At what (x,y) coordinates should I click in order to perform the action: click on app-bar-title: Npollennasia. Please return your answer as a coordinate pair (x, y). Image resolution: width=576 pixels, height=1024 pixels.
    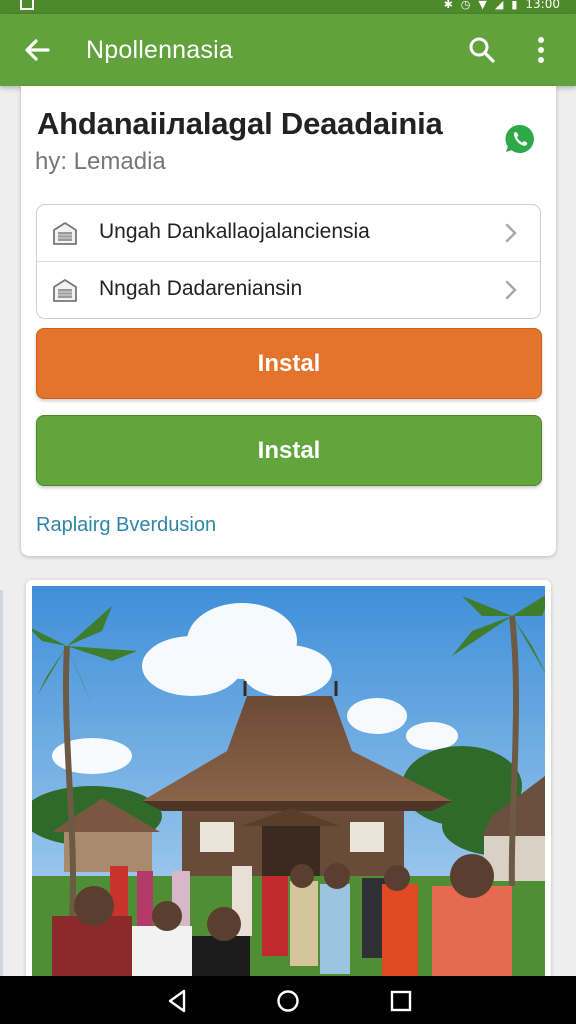
    Looking at the image, I should click on (159, 50).